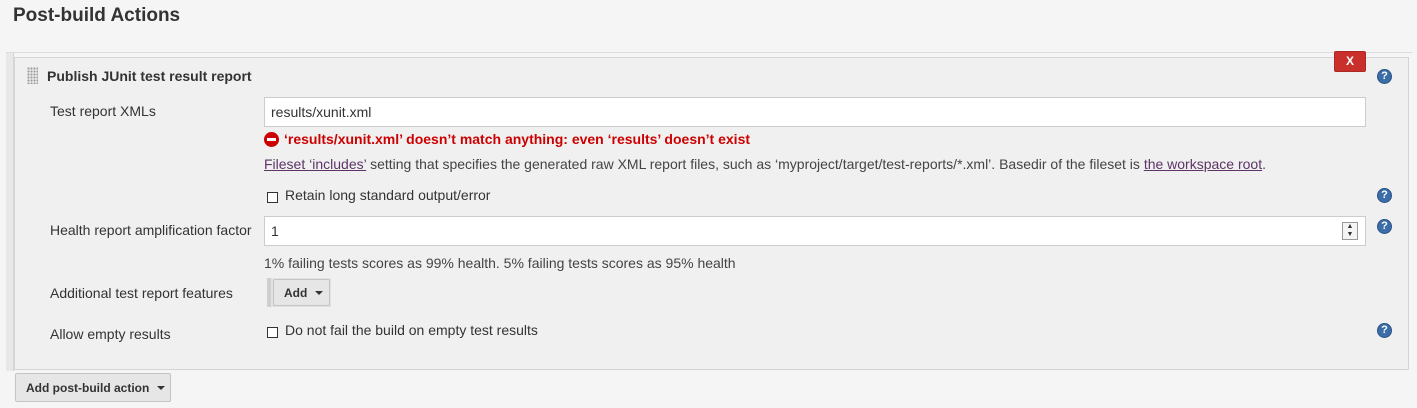 Image resolution: width=1417 pixels, height=408 pixels. What do you see at coordinates (103, 111) in the screenshot?
I see `test-report-xmls-label: Test report XMLs` at bounding box center [103, 111].